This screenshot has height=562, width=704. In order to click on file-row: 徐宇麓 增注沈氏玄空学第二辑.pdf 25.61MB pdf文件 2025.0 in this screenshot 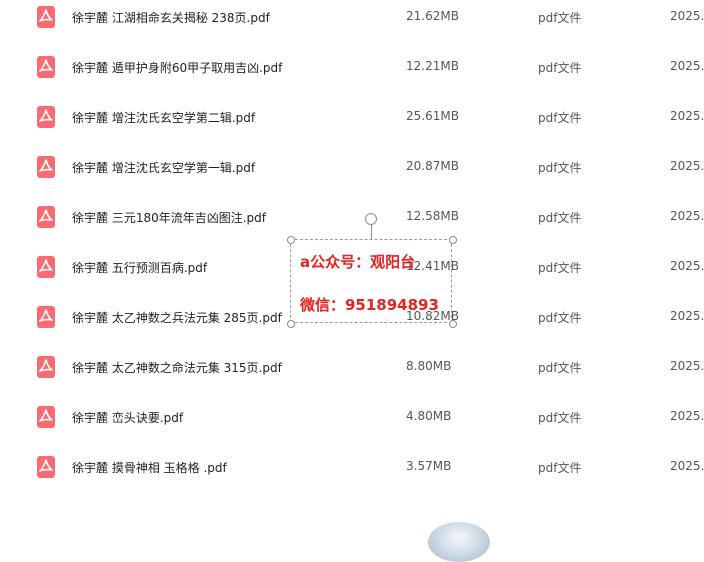, I will do `click(352, 117)`.